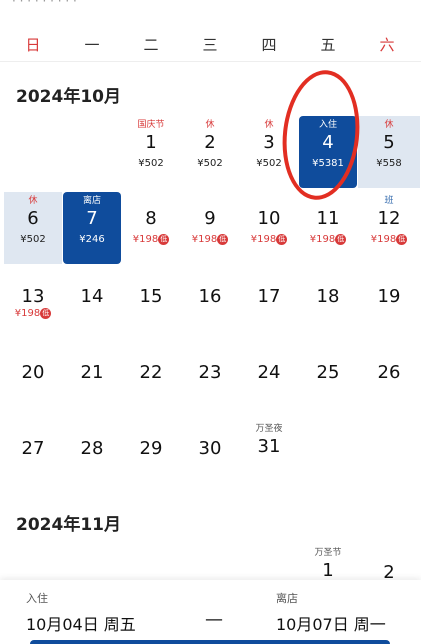 The image size is (421, 644). What do you see at coordinates (92, 372) in the screenshot?
I see `day-number: 21` at bounding box center [92, 372].